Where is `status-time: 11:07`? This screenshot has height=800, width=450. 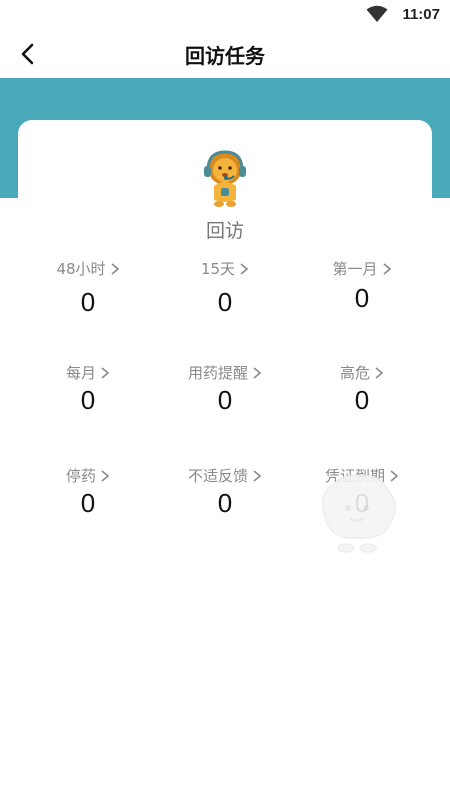 status-time: 11:07 is located at coordinates (421, 14).